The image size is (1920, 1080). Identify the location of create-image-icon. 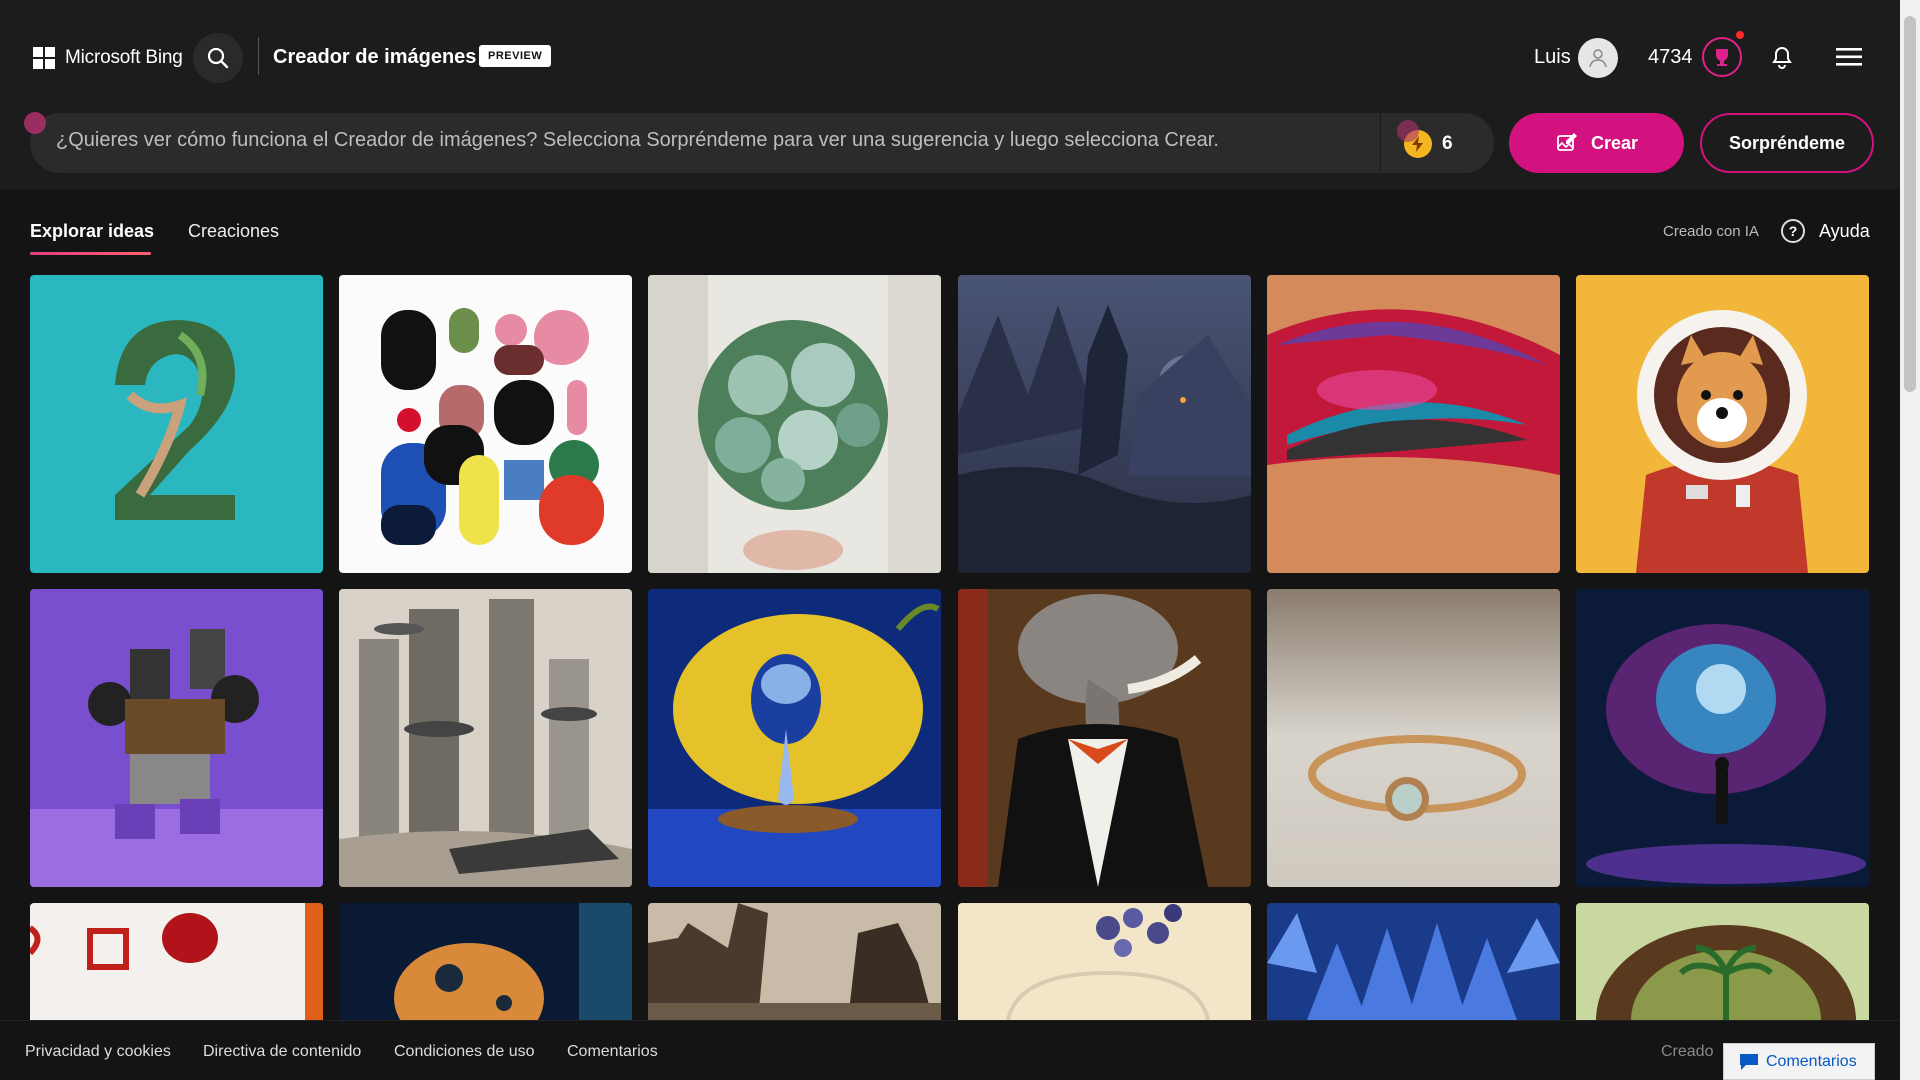
(1567, 142).